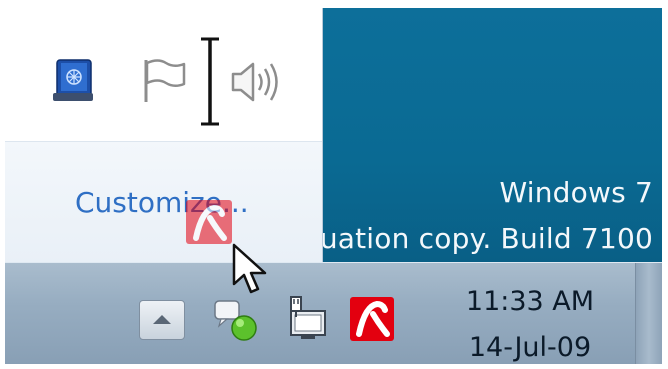 This screenshot has height=369, width=668. What do you see at coordinates (309, 319) in the screenshot?
I see `network-icon` at bounding box center [309, 319].